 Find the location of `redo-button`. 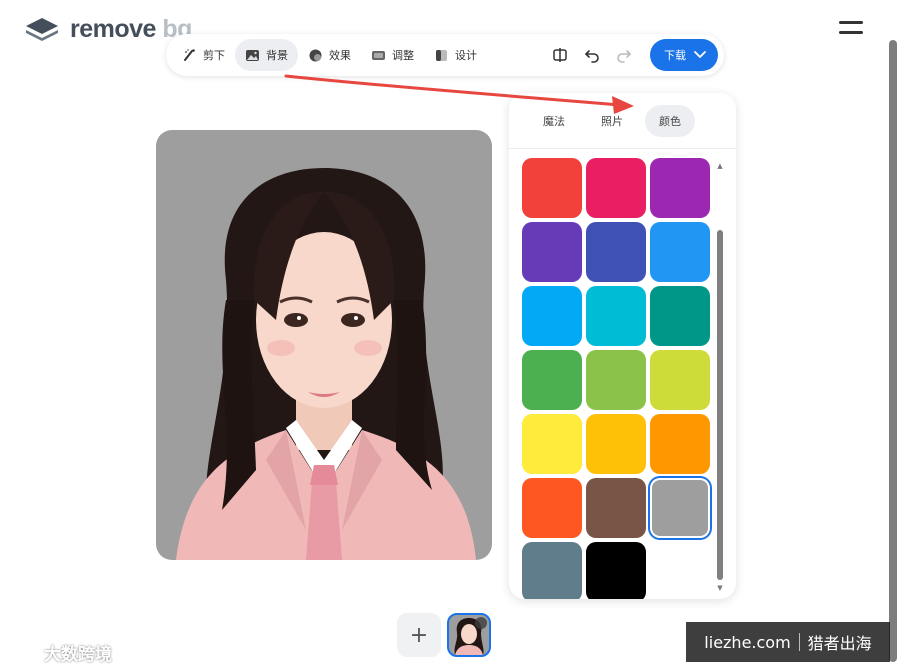

redo-button is located at coordinates (624, 55).